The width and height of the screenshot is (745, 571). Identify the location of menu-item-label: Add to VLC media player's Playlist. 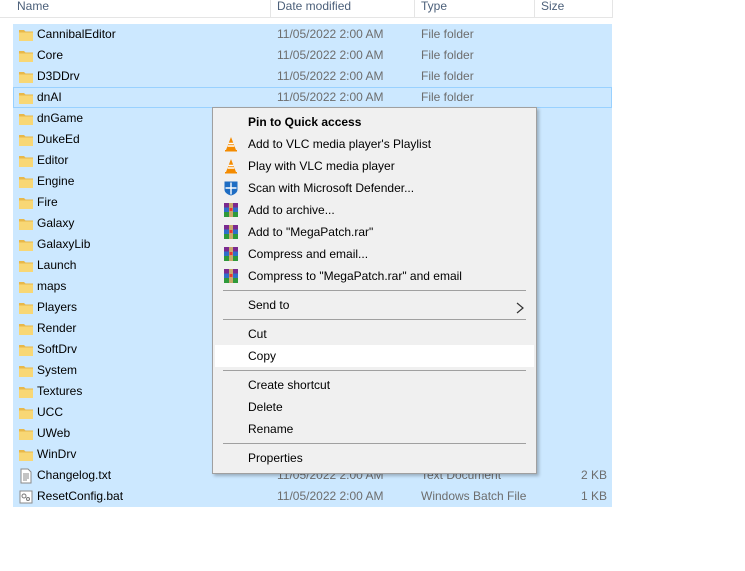
(340, 144).